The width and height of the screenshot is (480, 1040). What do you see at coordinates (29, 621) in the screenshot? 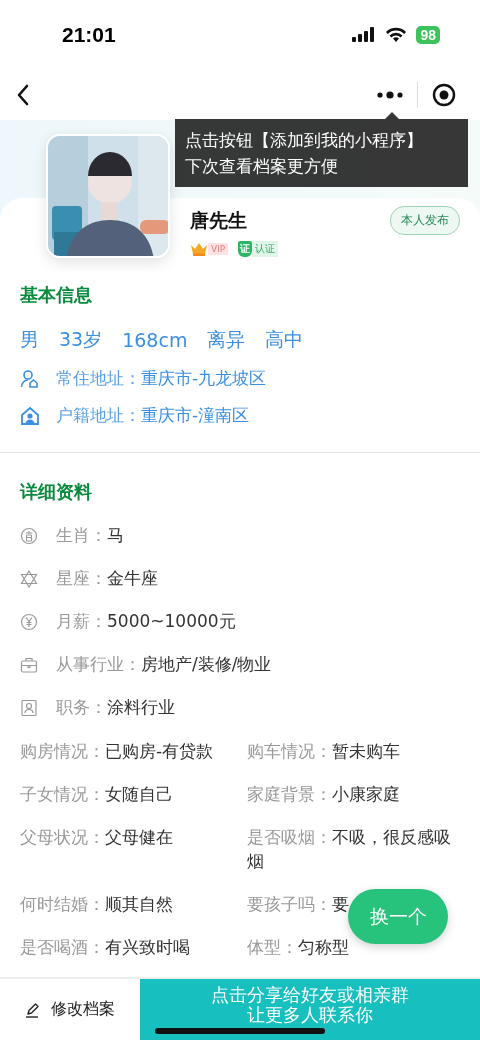
I see `yen-icon` at bounding box center [29, 621].